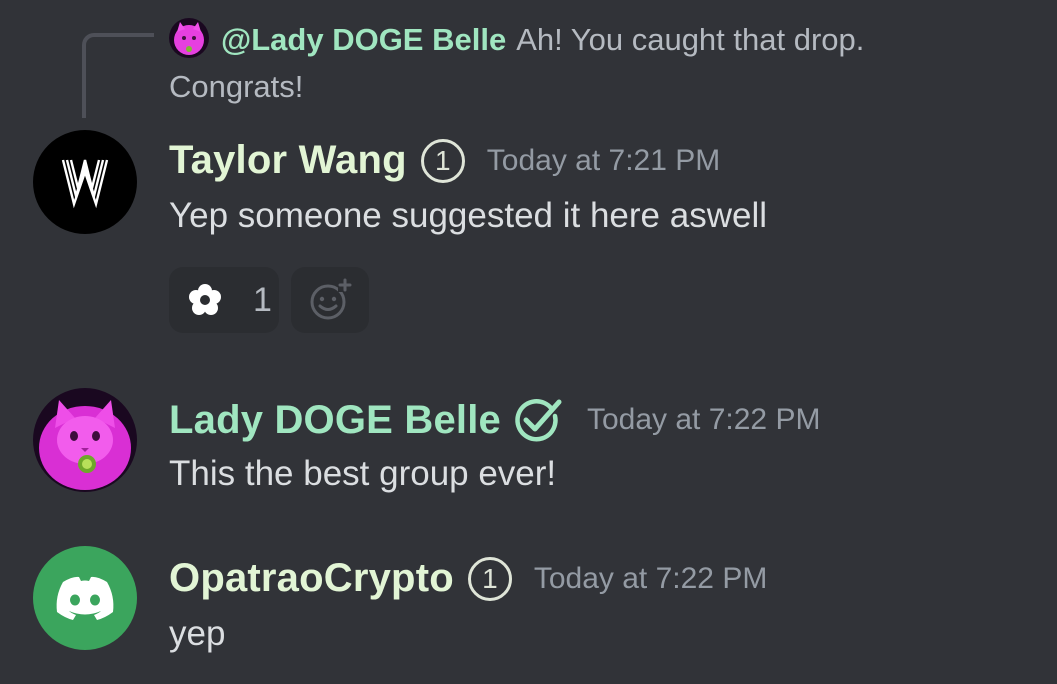  I want to click on reply-mention: @Lady DOGE Belle, so click(363, 39).